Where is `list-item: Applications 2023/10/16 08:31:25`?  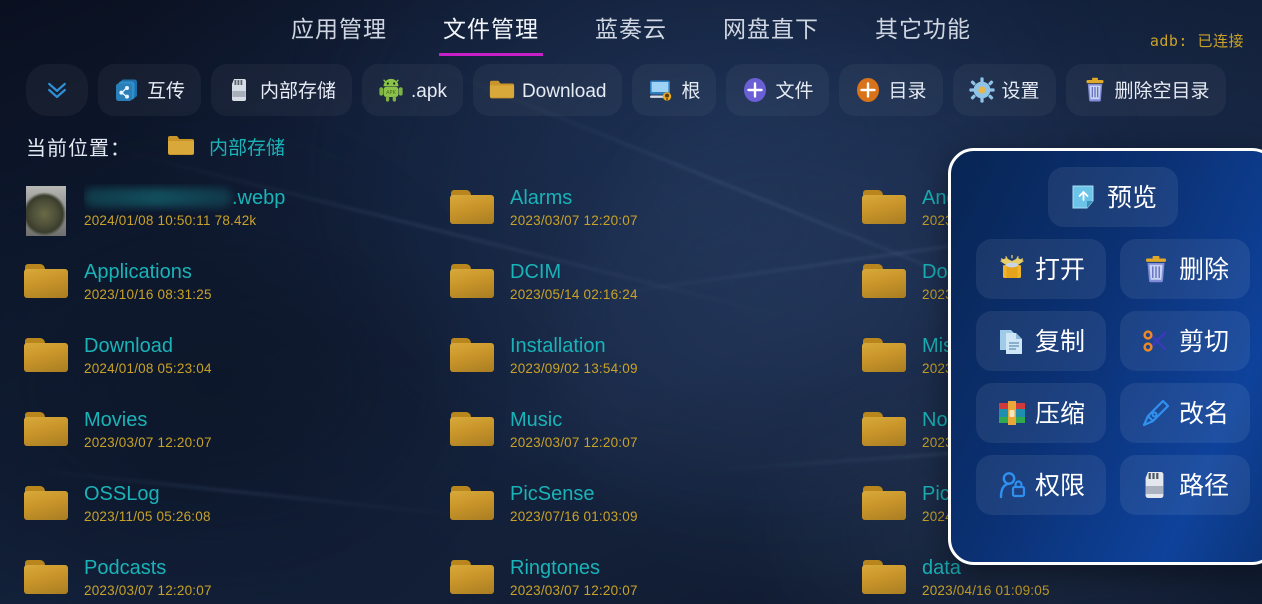
list-item: Applications 2023/10/16 08:31:25 is located at coordinates (213, 289).